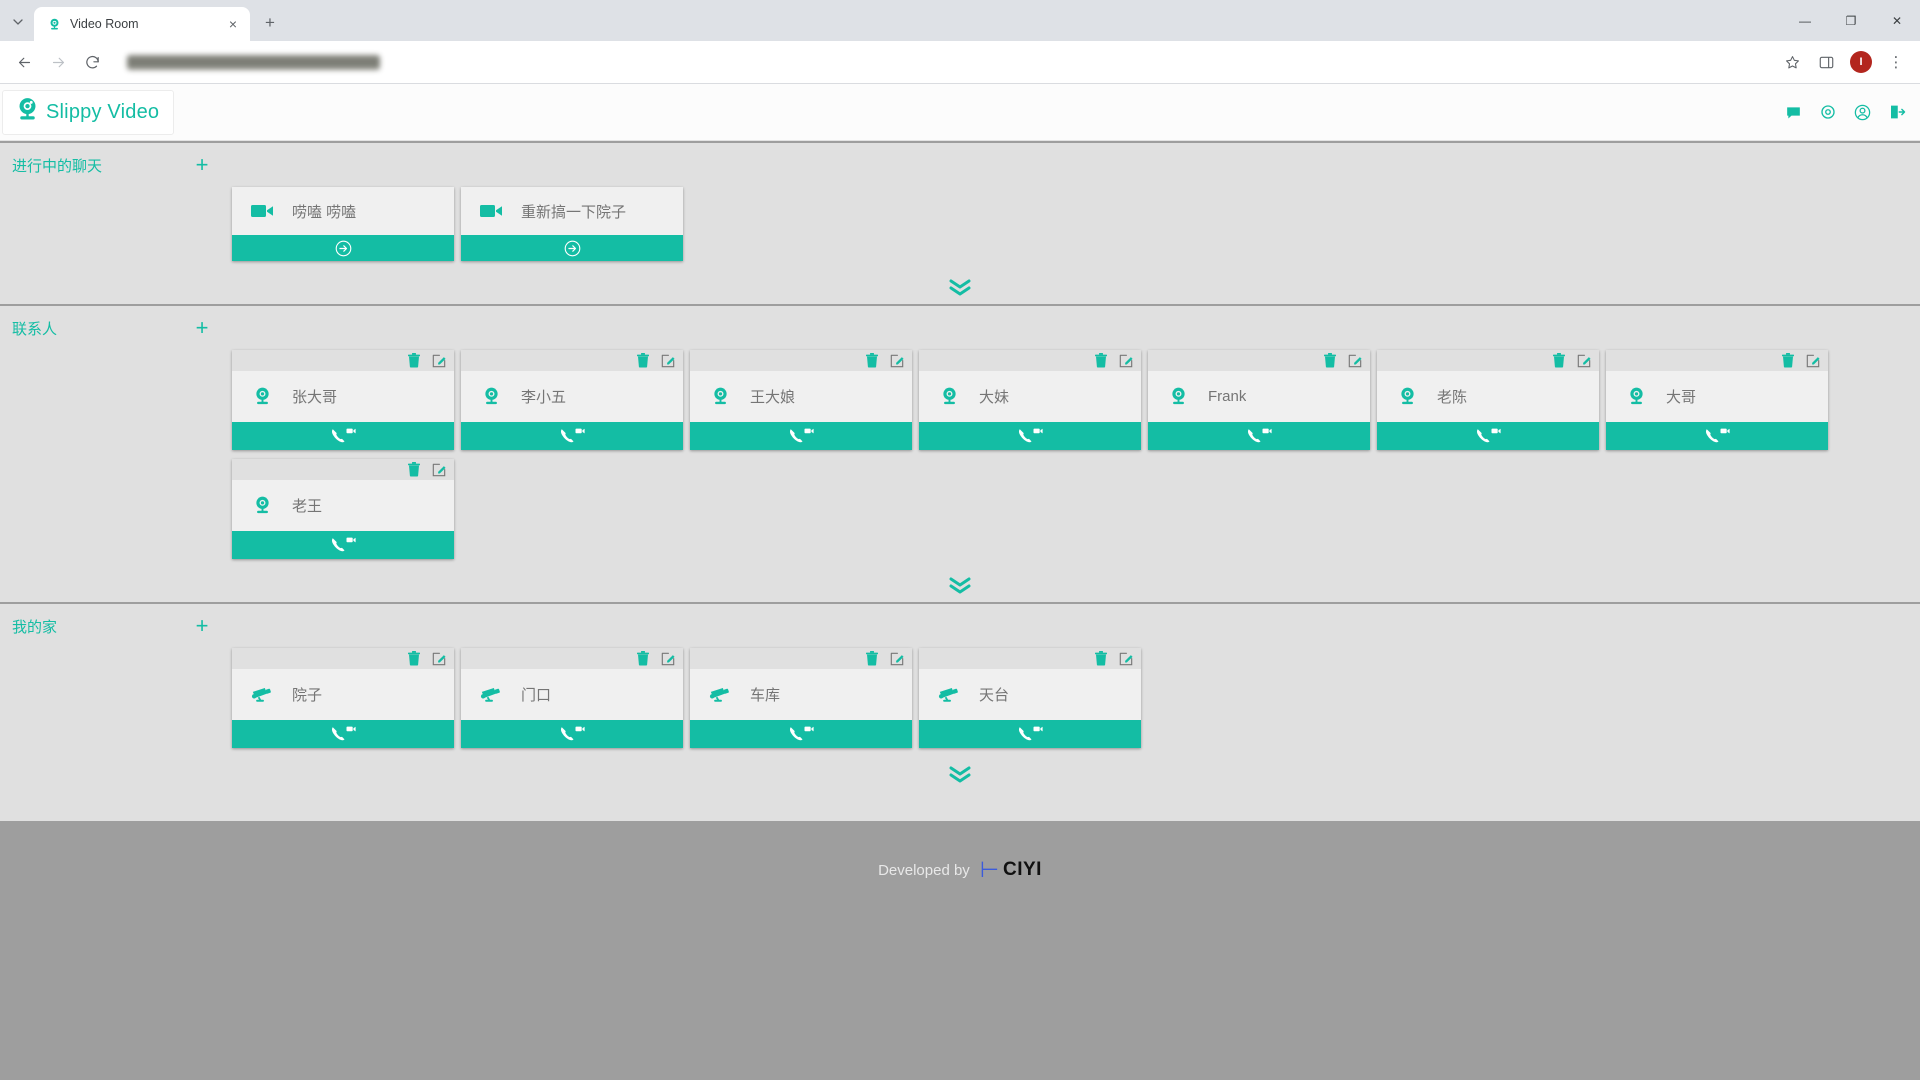 This screenshot has height=1080, width=1920. Describe the element at coordinates (202, 165) in the screenshot. I see `add-chat-button: +` at that location.